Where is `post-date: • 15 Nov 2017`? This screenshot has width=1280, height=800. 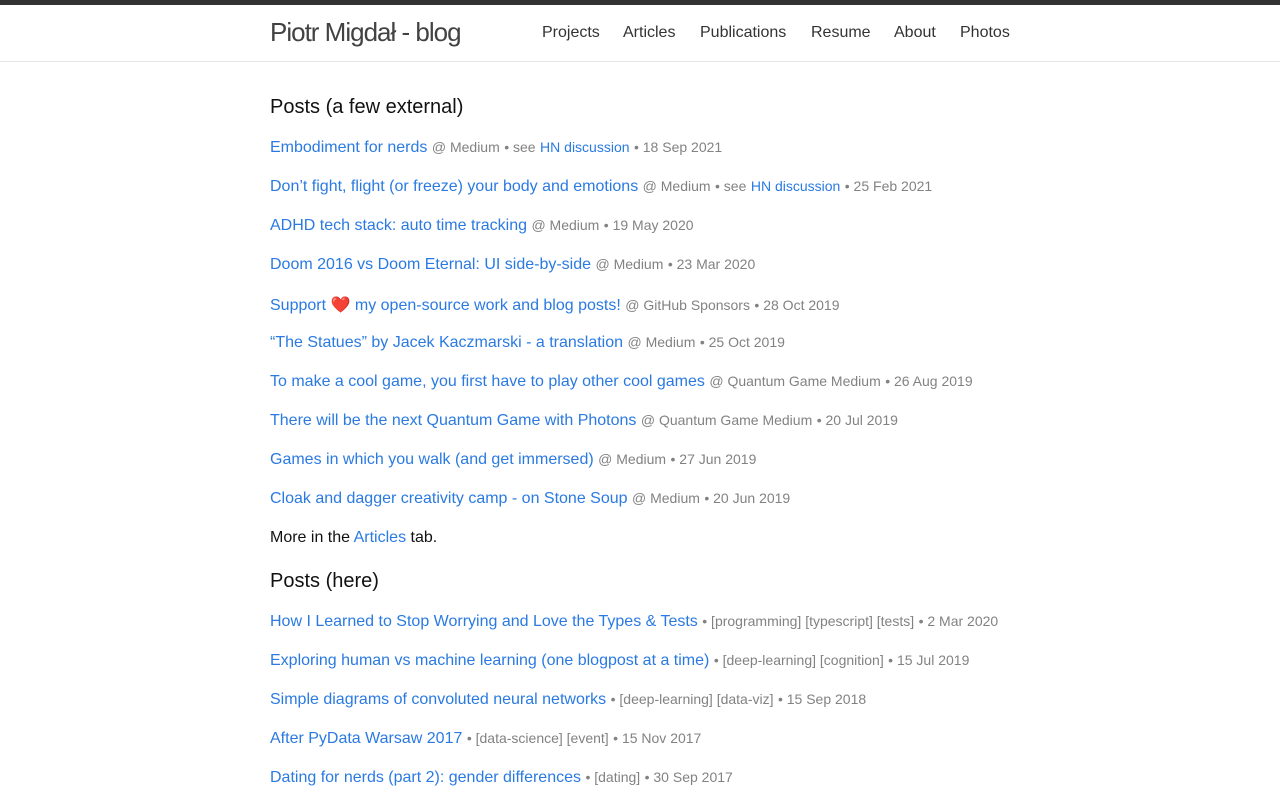
post-date: • 15 Nov 2017 is located at coordinates (657, 738).